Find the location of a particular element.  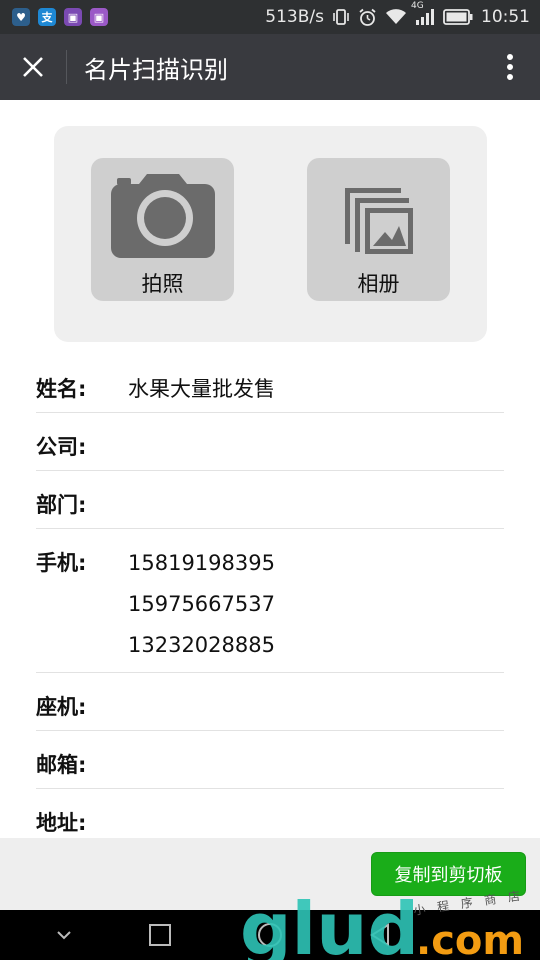

system-nav-bar is located at coordinates (270, 935).